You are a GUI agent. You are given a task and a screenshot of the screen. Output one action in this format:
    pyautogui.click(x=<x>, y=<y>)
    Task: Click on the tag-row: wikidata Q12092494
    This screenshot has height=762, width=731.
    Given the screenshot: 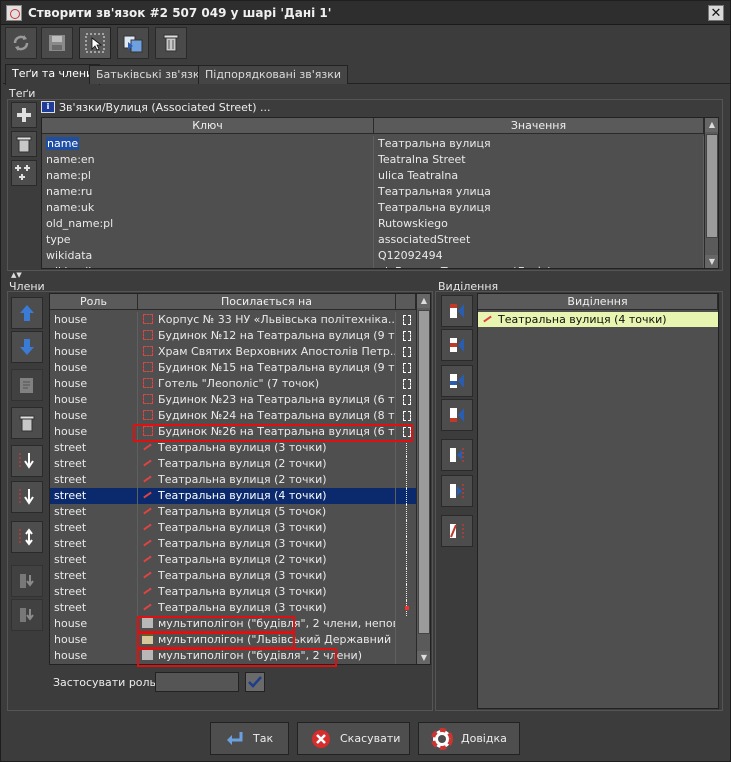 What is the action you would take?
    pyautogui.click(x=373, y=256)
    